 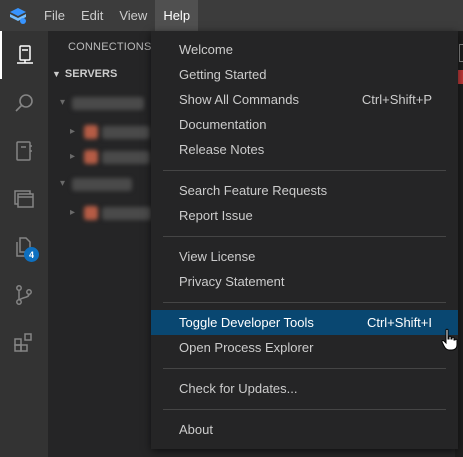 What do you see at coordinates (24, 55) in the screenshot?
I see `connections-icon` at bounding box center [24, 55].